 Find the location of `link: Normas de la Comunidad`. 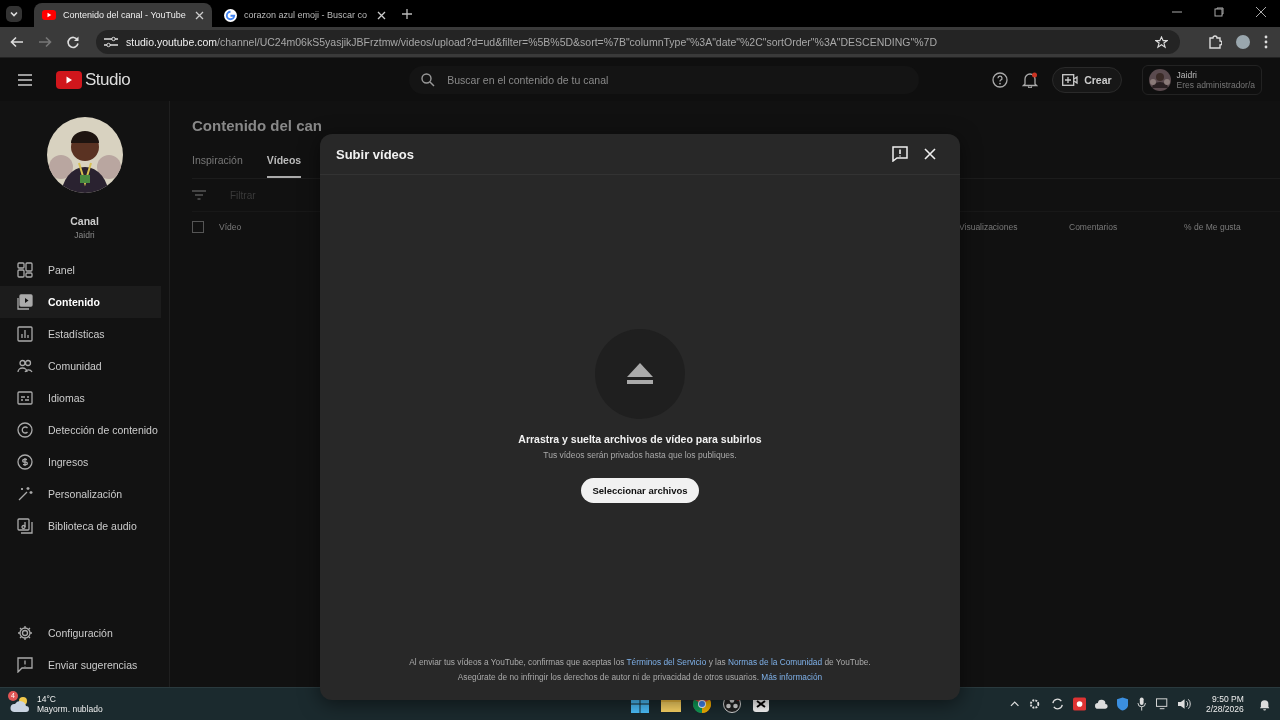

link: Normas de la Comunidad is located at coordinates (775, 662).